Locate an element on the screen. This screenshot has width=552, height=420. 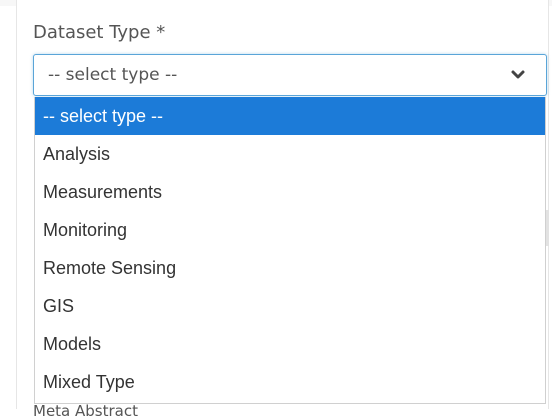
option-mixed-type: Mixed Type is located at coordinates (290, 382).